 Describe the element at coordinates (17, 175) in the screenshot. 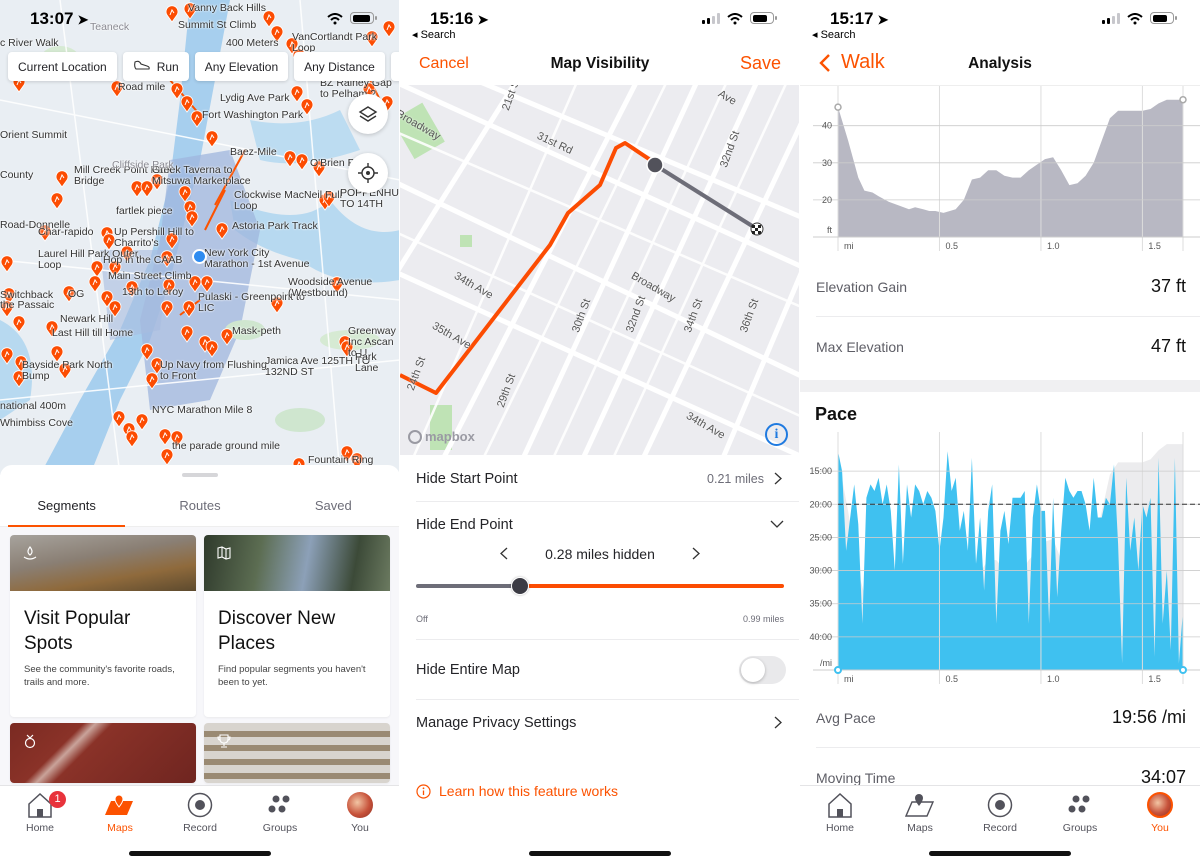

I see `place-label: County` at that location.